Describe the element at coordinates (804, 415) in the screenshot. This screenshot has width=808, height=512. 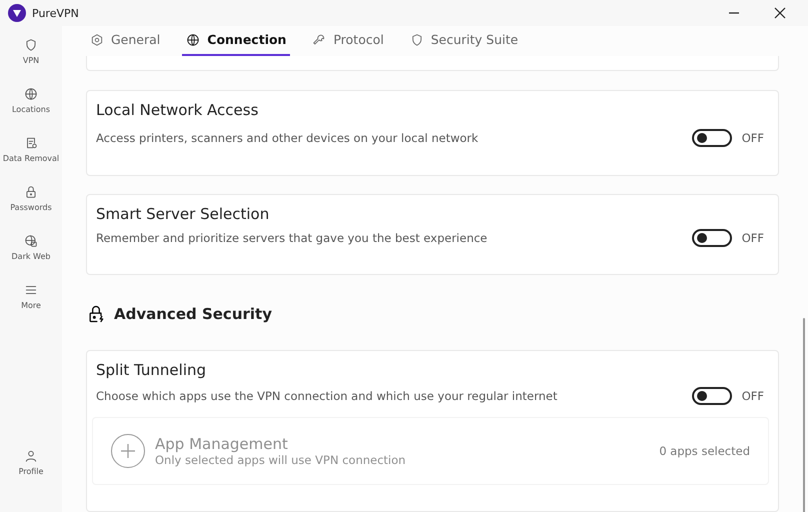
I see `scrollbar` at that location.